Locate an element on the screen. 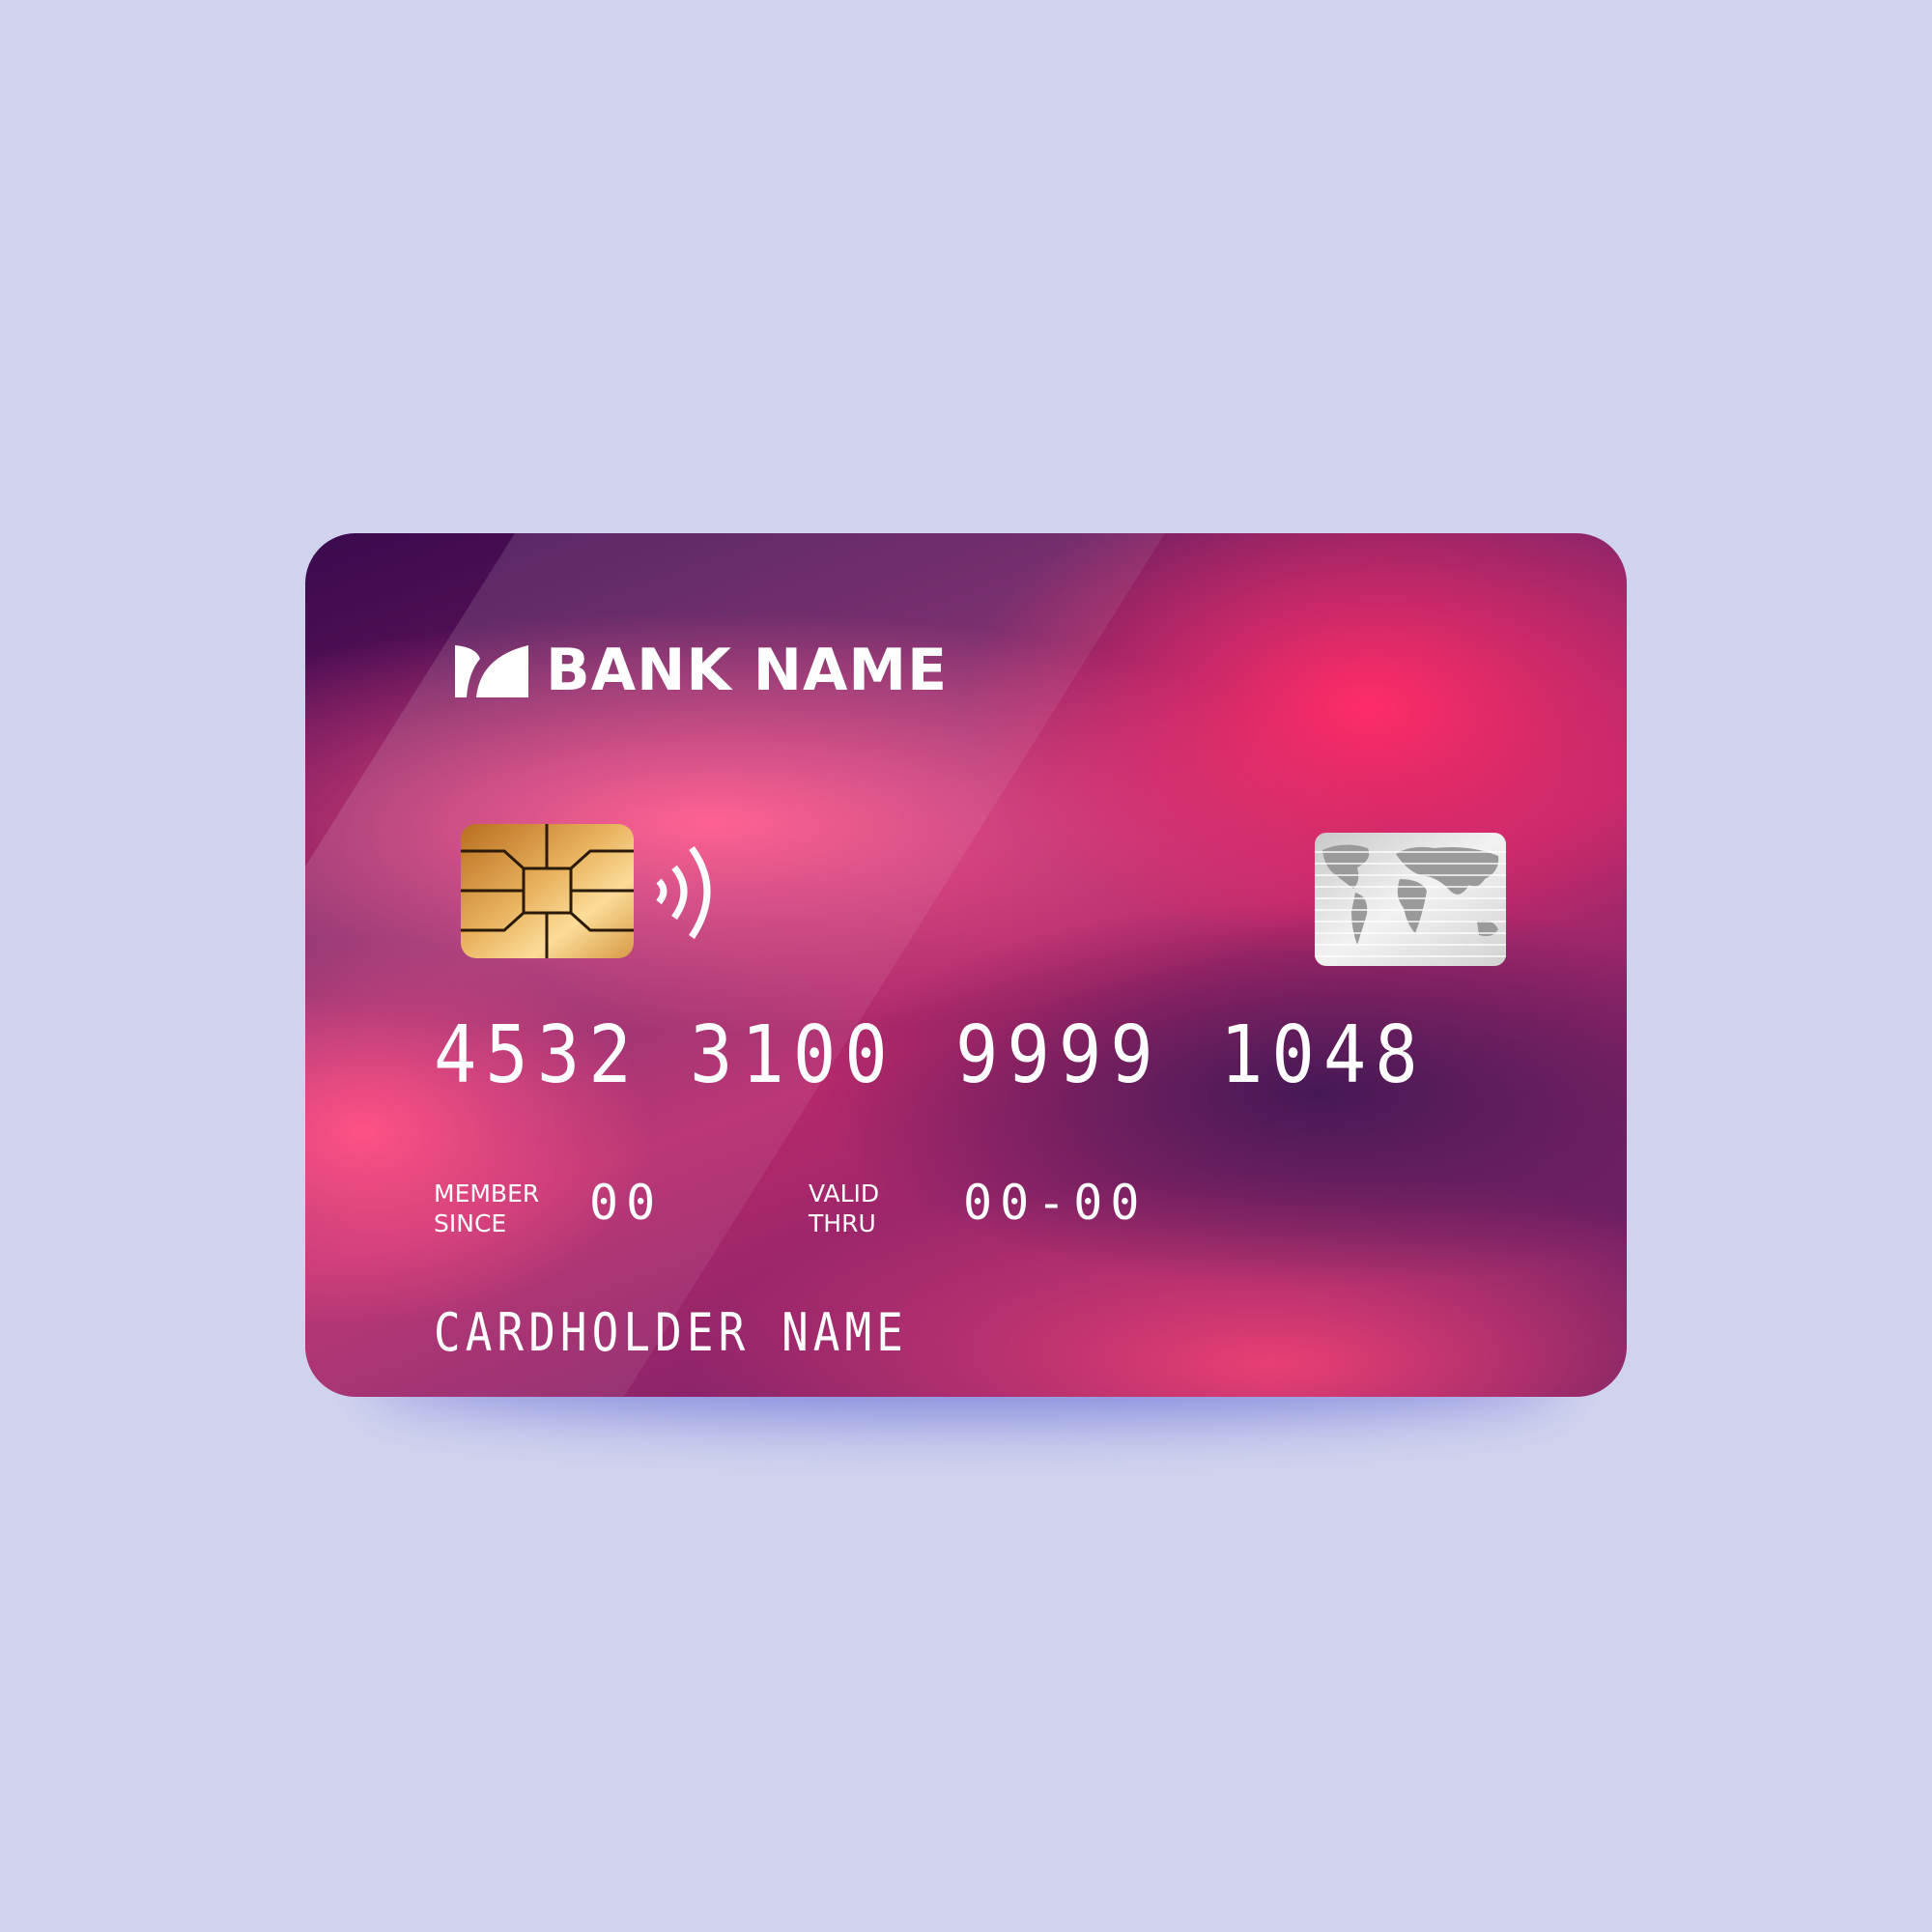  member-since-label-line1: MEMBER is located at coordinates (487, 1193).